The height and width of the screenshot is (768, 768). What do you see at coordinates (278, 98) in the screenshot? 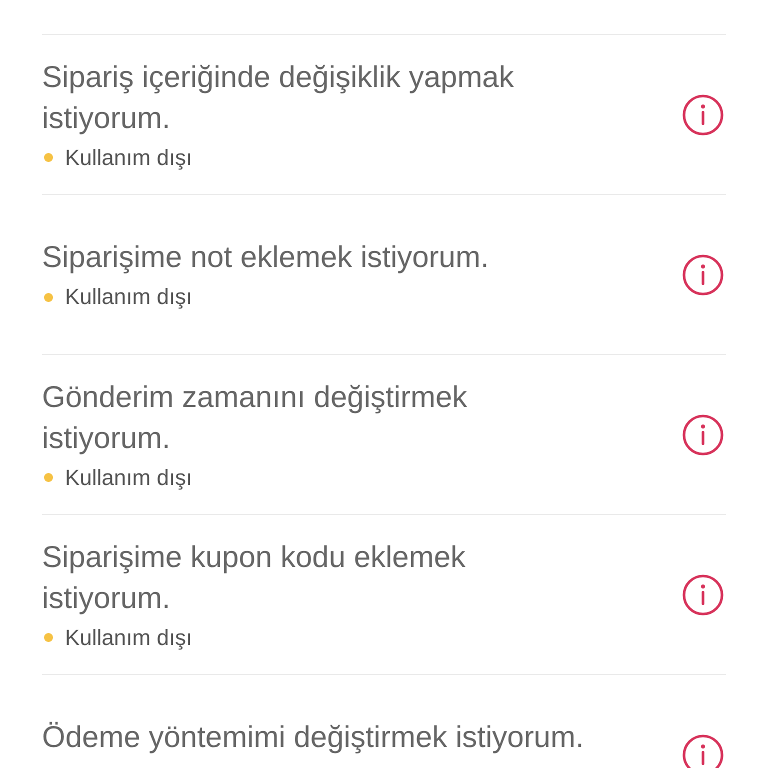
I see `option-title: Sipariş içeriğinde değişiklik yapmak istiyorum.` at bounding box center [278, 98].